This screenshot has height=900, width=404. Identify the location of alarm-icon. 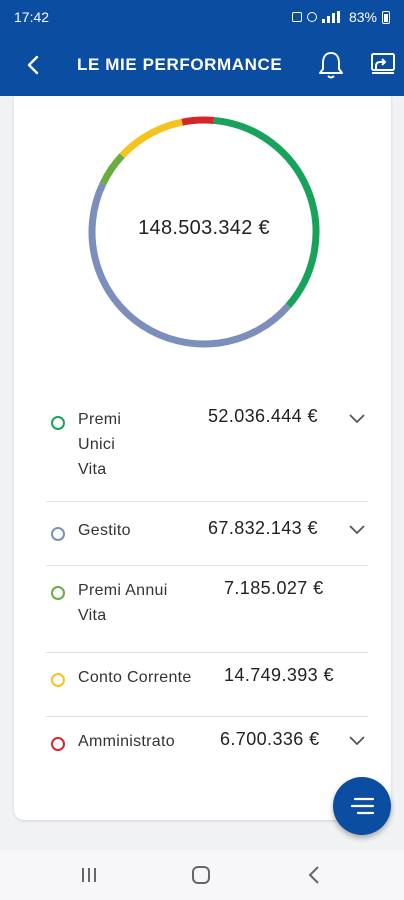
(296, 17).